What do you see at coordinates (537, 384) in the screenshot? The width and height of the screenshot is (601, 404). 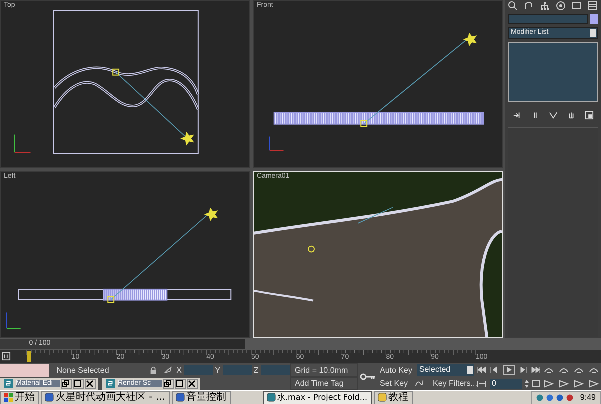 I see `time-config-icon` at bounding box center [537, 384].